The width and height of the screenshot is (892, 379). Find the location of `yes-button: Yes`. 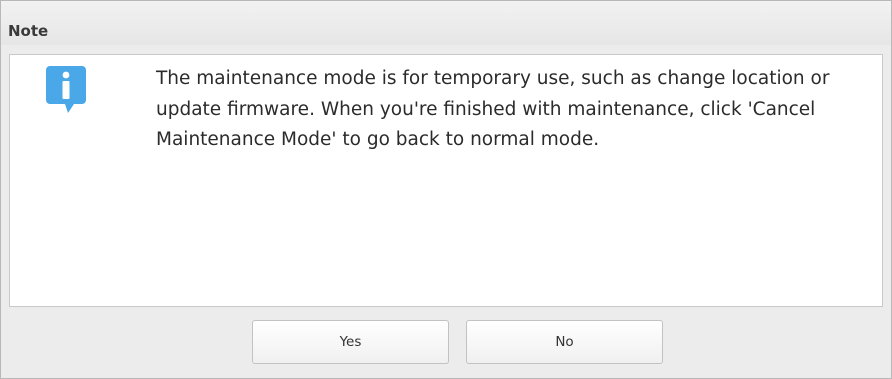

yes-button: Yes is located at coordinates (350, 342).